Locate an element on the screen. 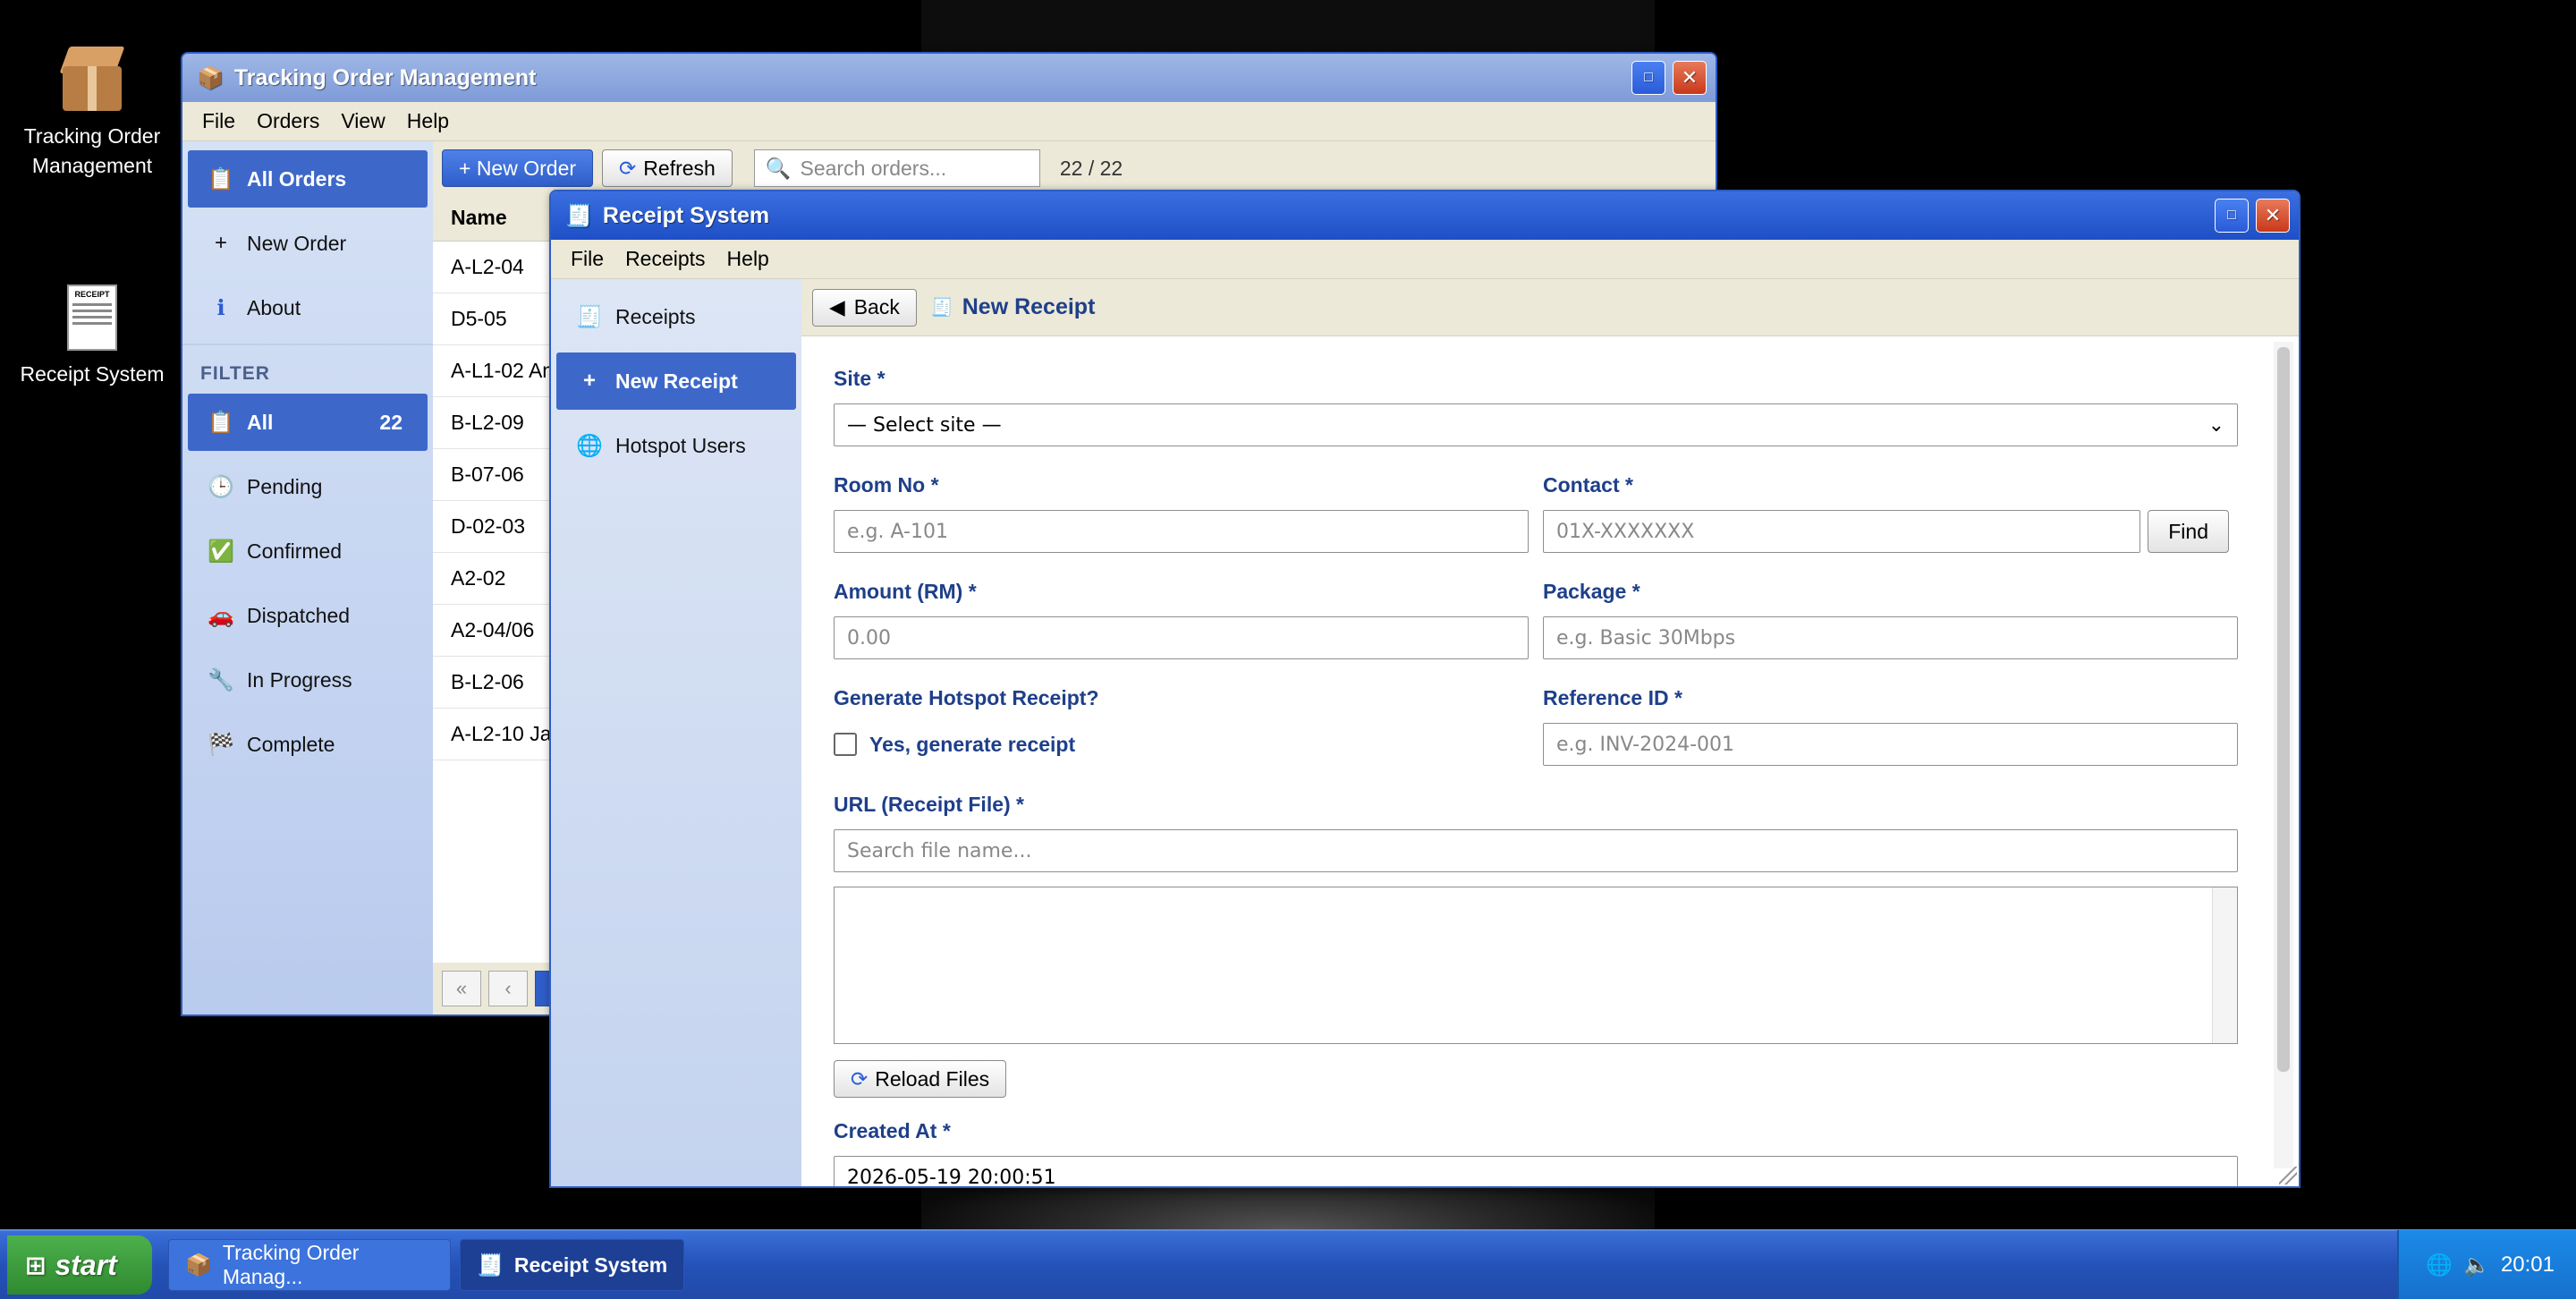 This screenshot has width=2576, height=1299. first-page-button: « is located at coordinates (461, 988).